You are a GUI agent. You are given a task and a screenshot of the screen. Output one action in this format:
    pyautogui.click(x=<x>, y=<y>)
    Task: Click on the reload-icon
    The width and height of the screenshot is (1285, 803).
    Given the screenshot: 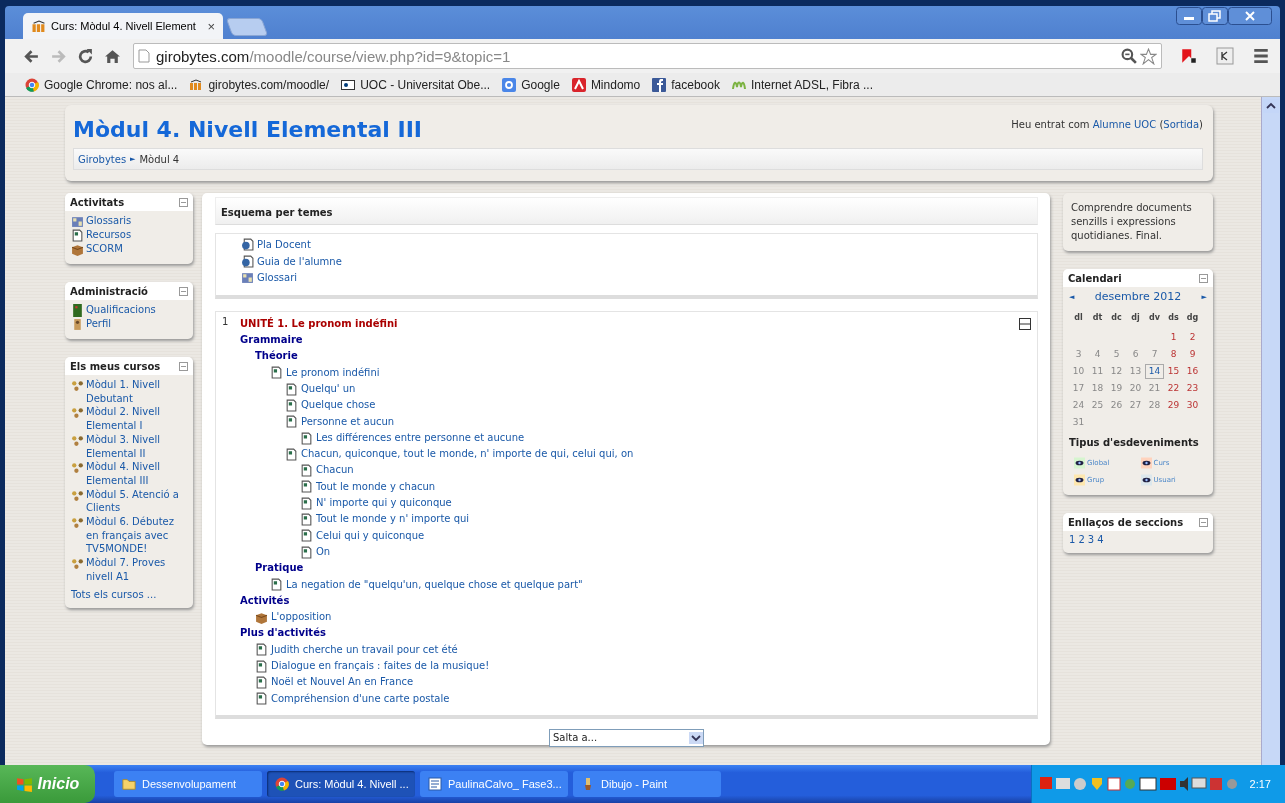 What is the action you would take?
    pyautogui.click(x=85, y=56)
    